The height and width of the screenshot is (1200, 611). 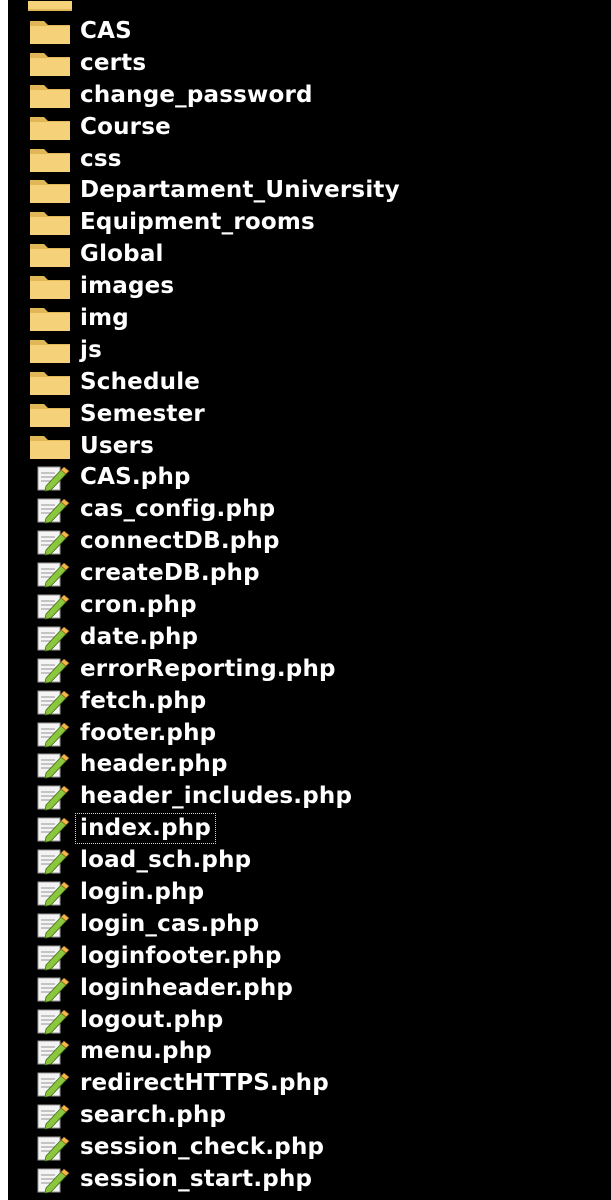 What do you see at coordinates (313, 96) in the screenshot?
I see `folder-item-2: change_password` at bounding box center [313, 96].